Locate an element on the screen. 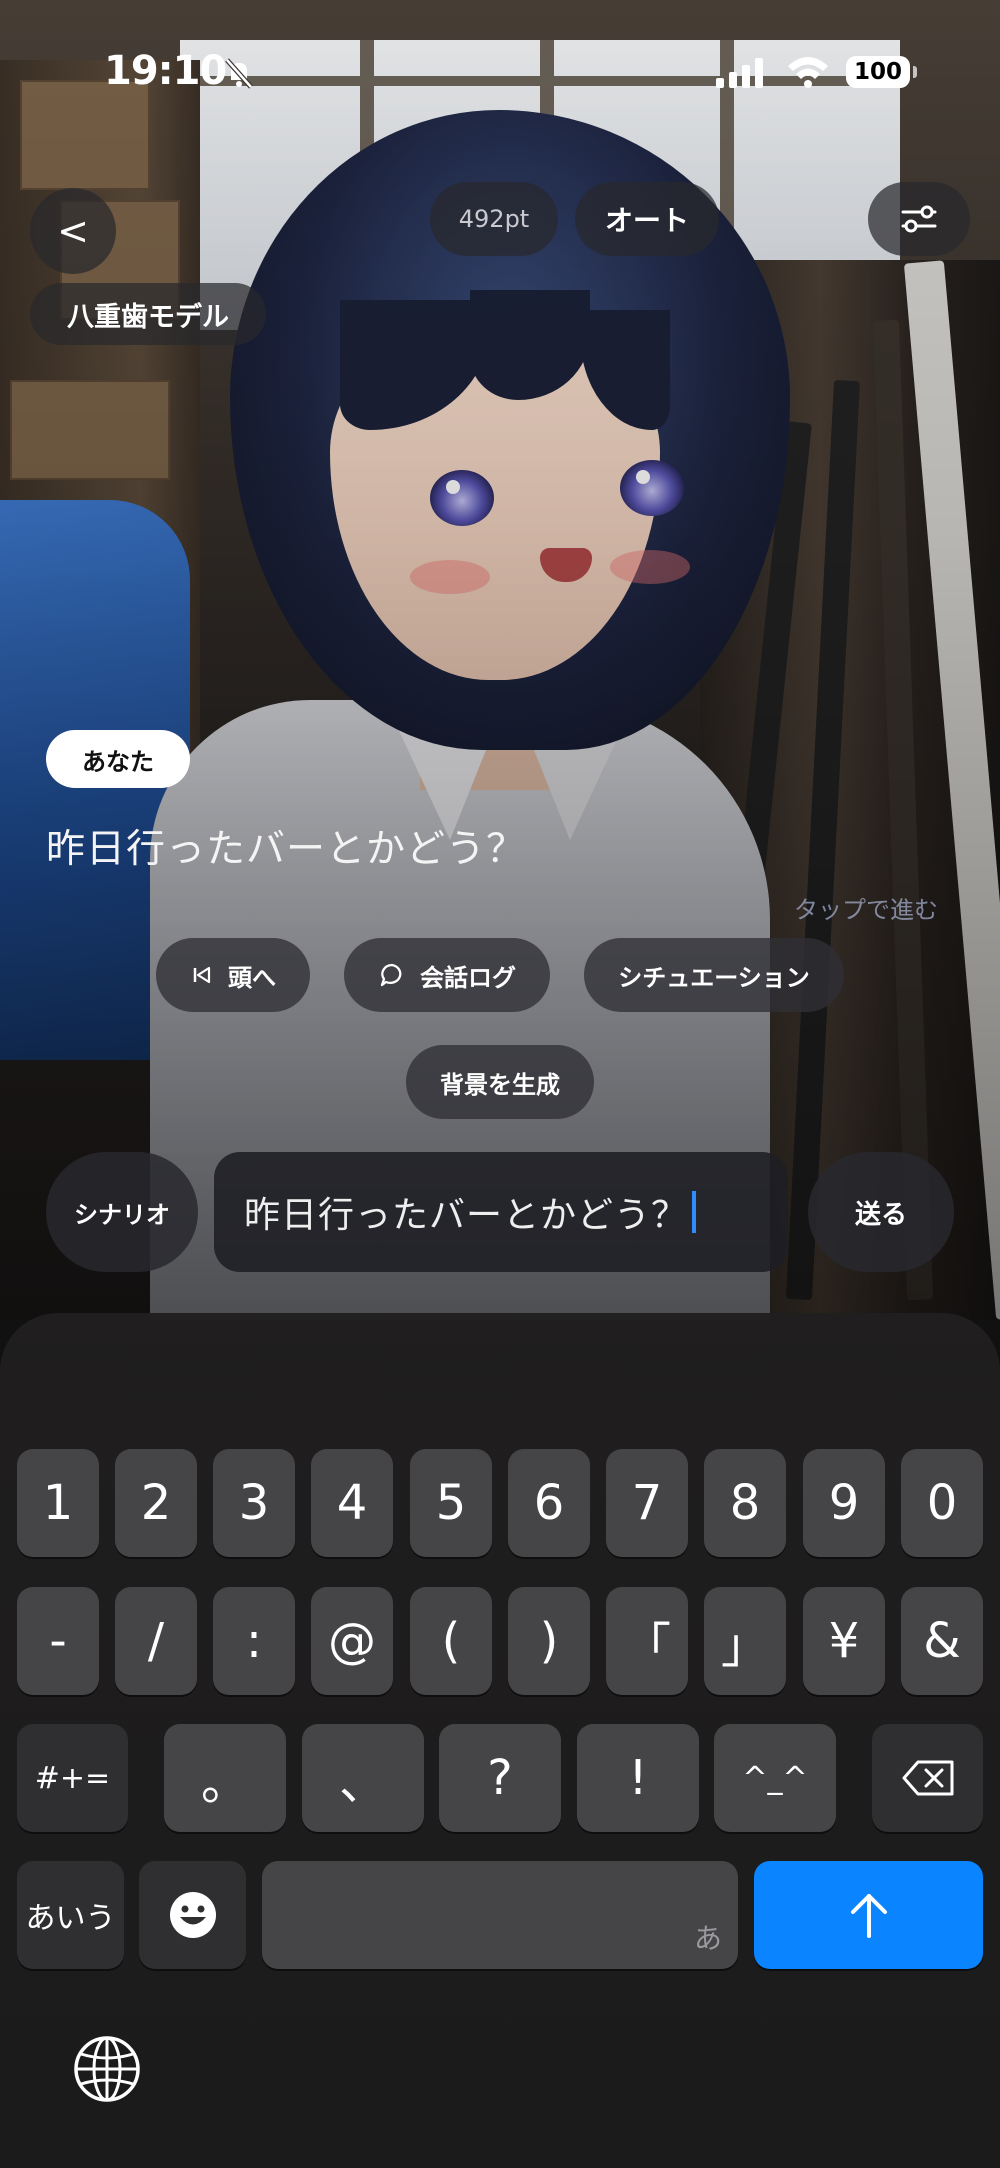 The height and width of the screenshot is (2168, 1000). key-comma-jp: 、 is located at coordinates (363, 1778).